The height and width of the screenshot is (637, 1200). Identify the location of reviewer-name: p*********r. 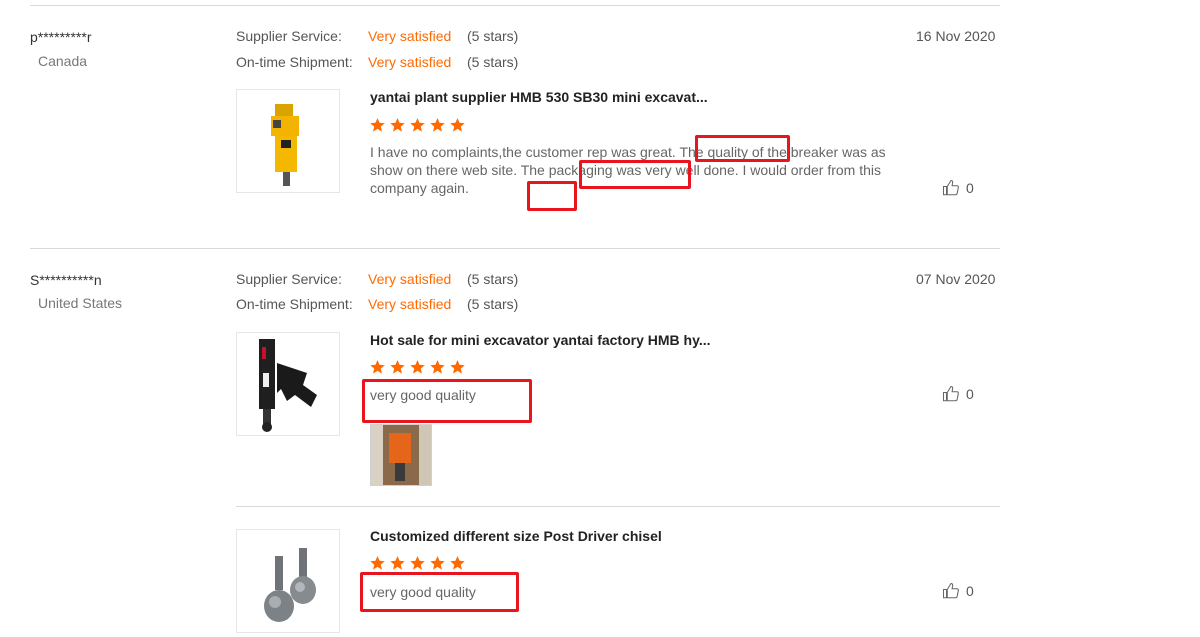
(61, 37).